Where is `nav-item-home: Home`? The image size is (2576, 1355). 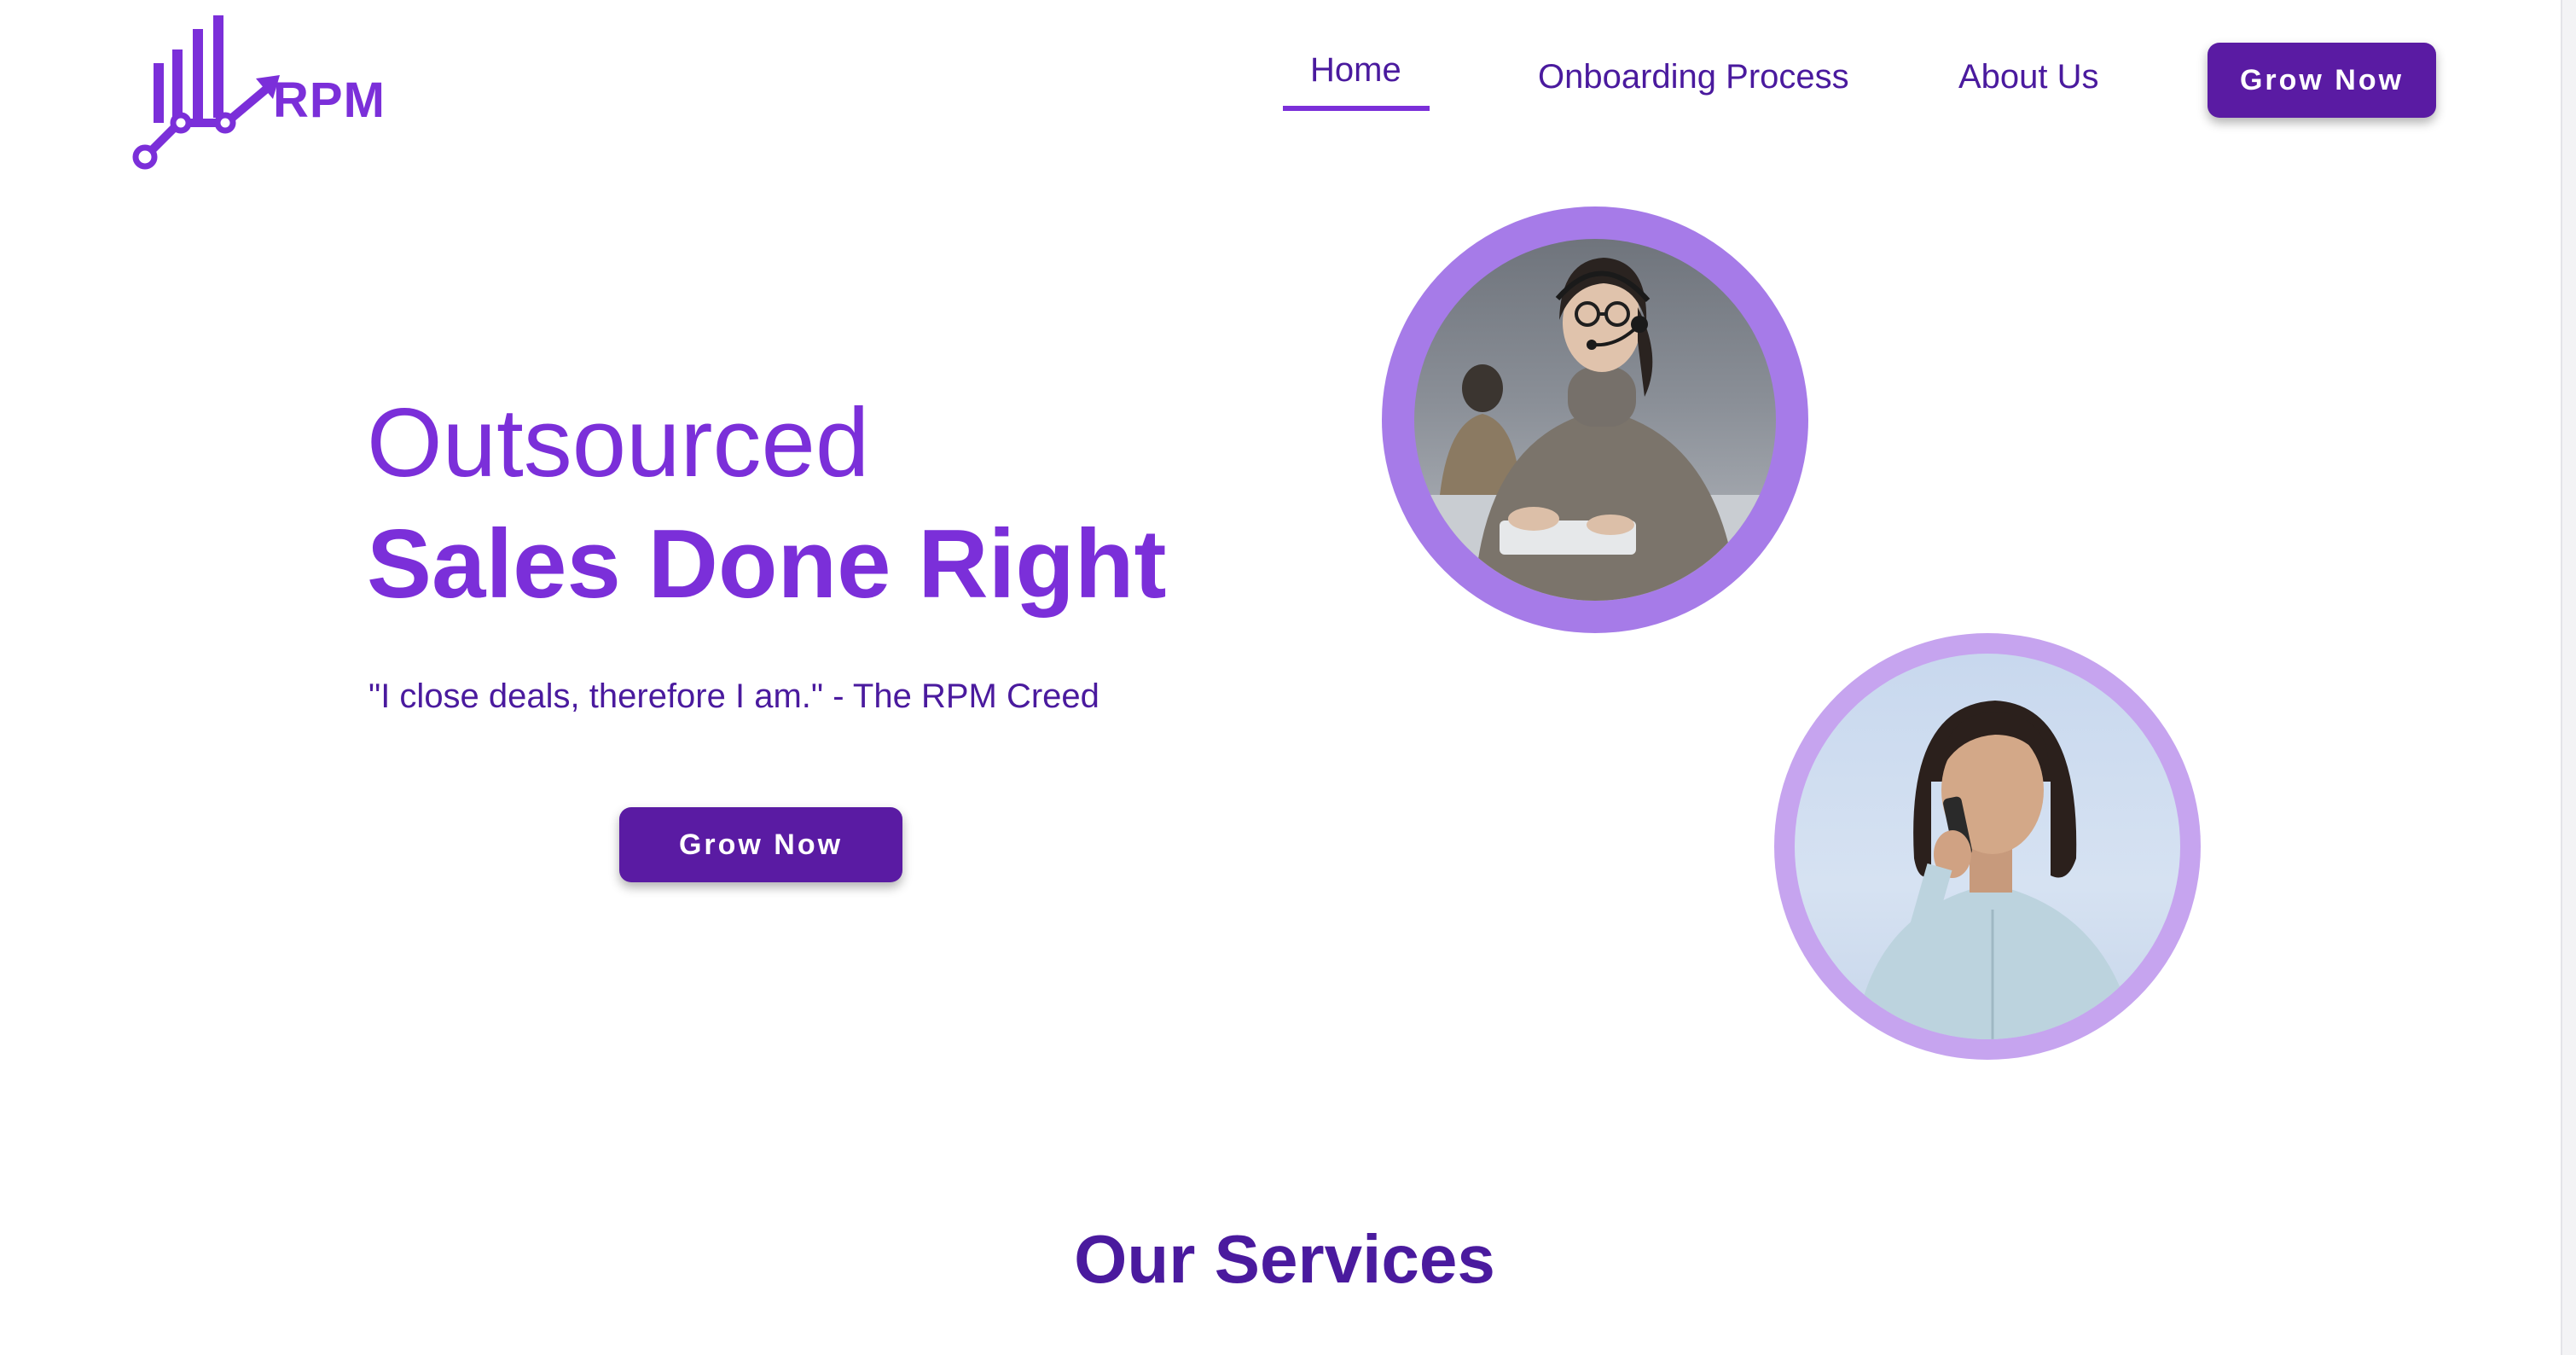
nav-item-home: Home is located at coordinates (1355, 70).